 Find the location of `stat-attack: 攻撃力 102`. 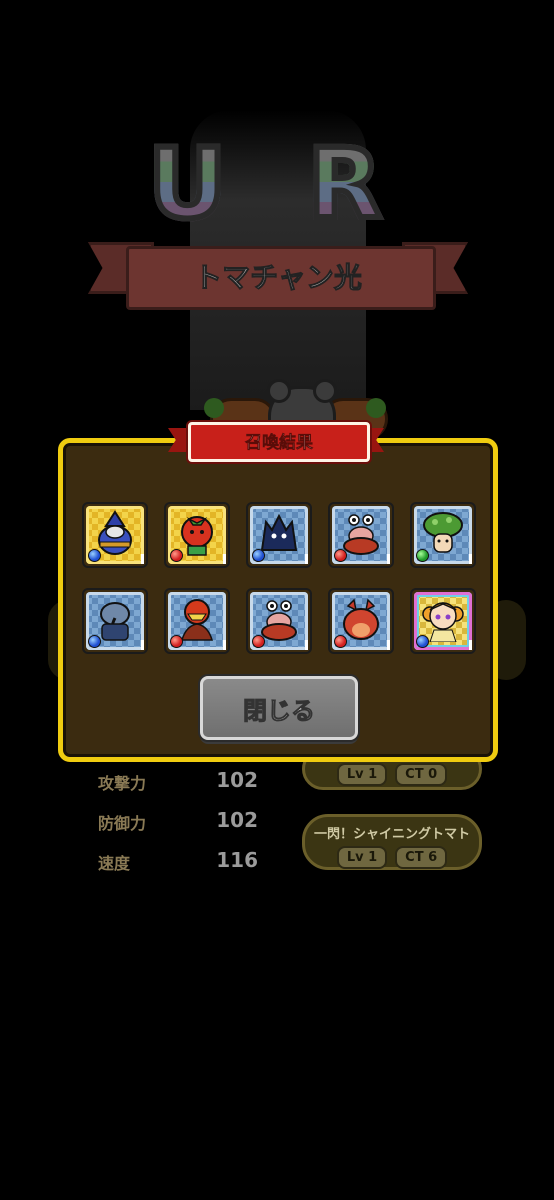

stat-attack: 攻撃力 102 is located at coordinates (178, 784).